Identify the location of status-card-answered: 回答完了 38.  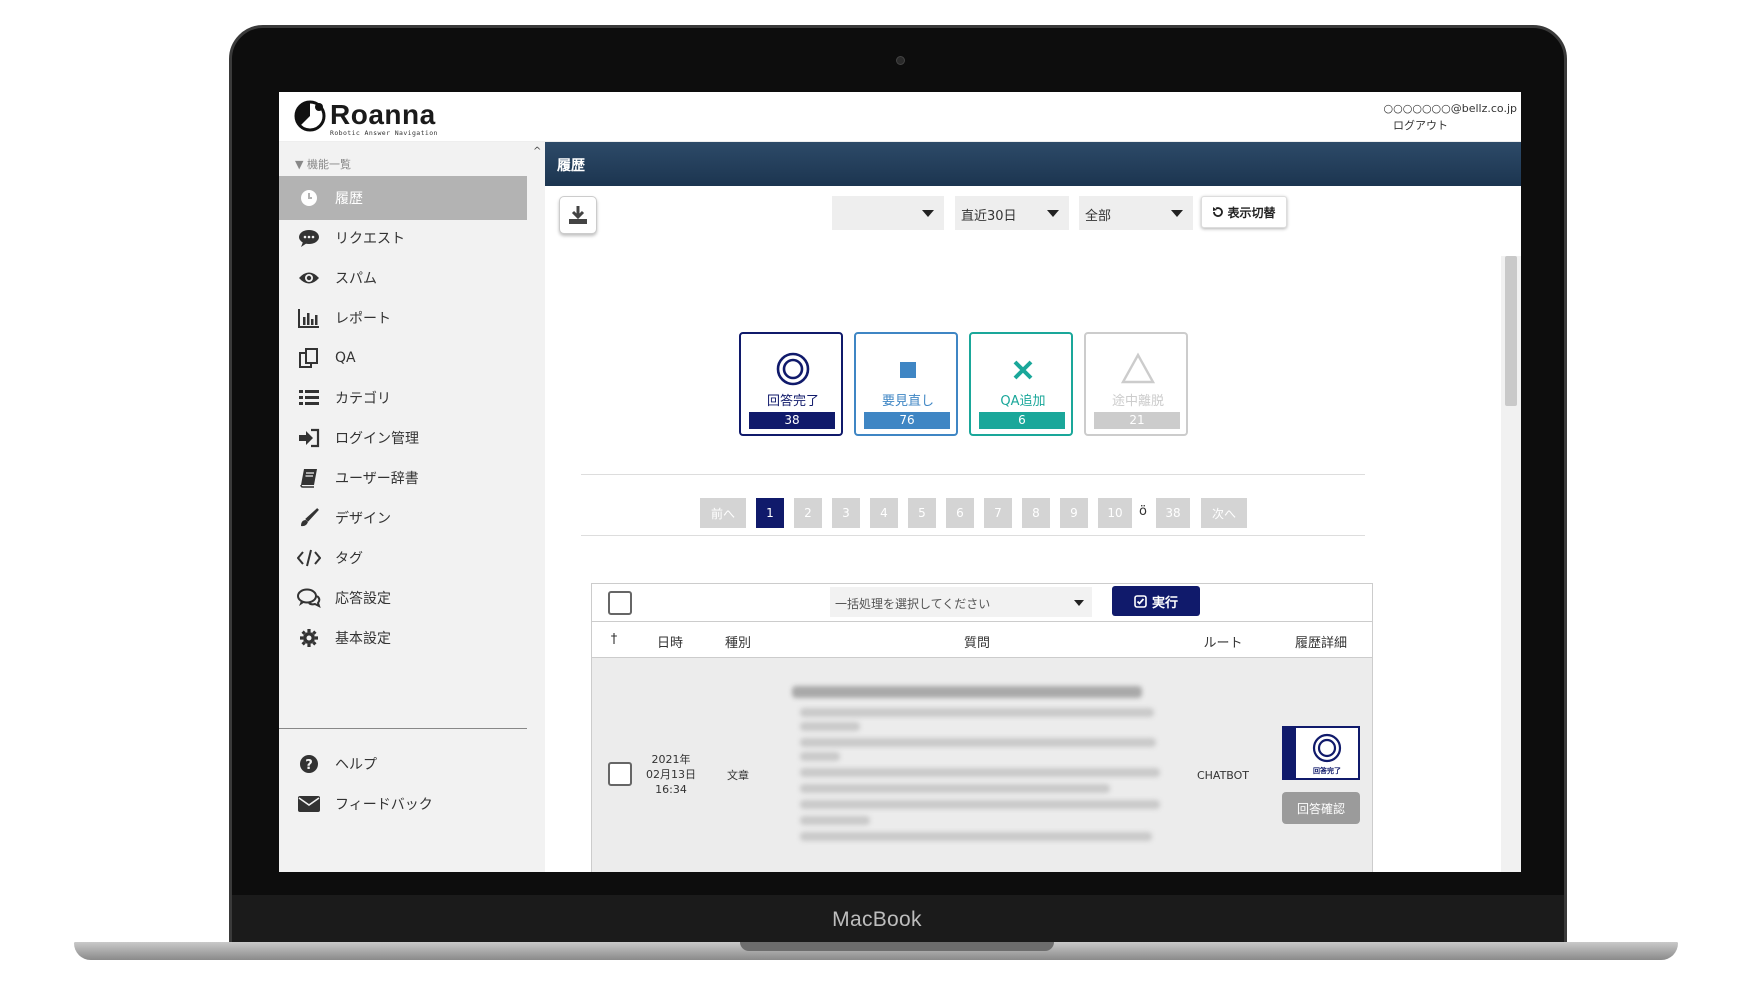
(791, 384).